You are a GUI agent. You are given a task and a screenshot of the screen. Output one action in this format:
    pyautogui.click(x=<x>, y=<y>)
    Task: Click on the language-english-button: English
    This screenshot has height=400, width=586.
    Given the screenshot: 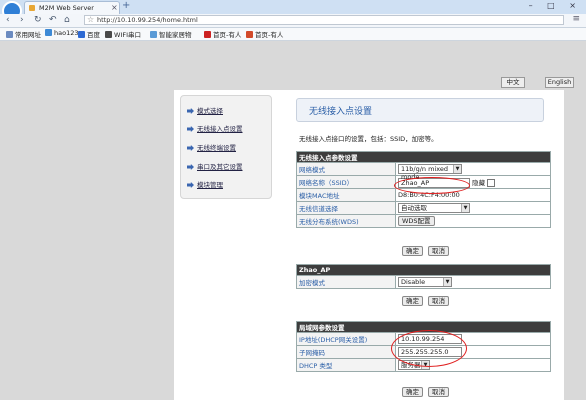 What is the action you would take?
    pyautogui.click(x=559, y=82)
    